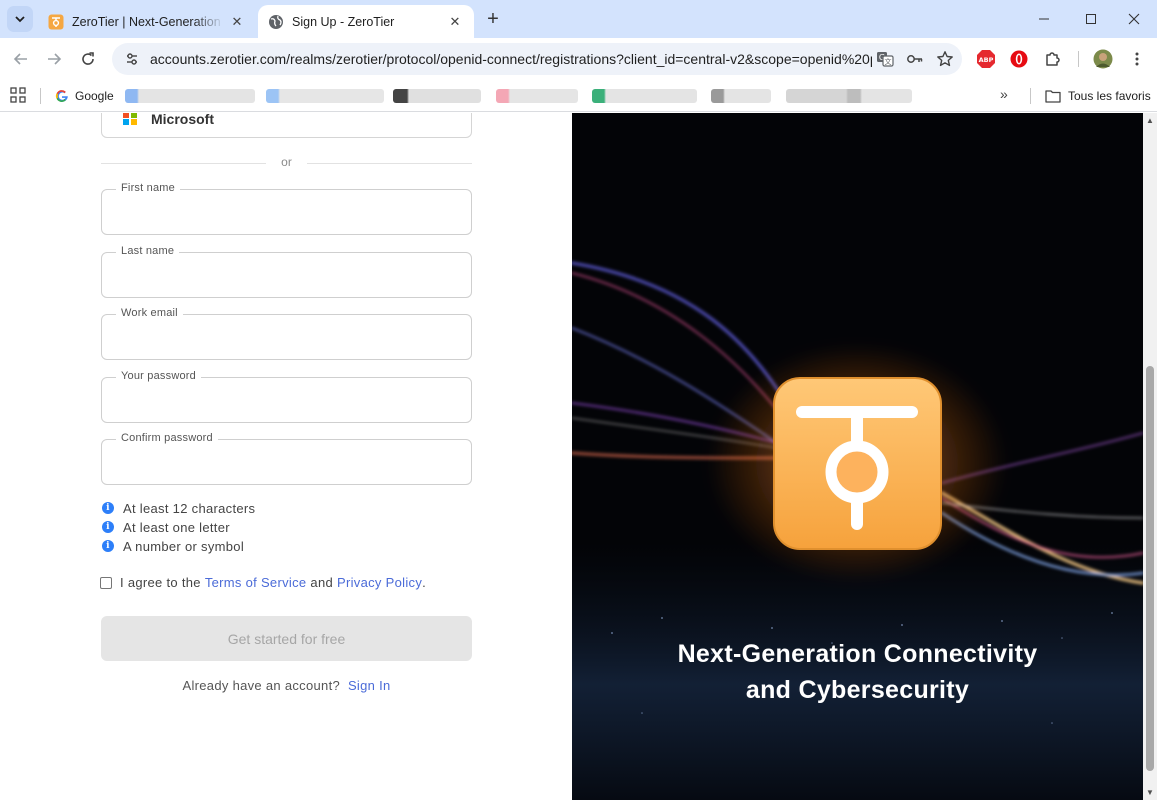 The image size is (1157, 800). What do you see at coordinates (322, 582) in the screenshot?
I see `agree-and: and` at bounding box center [322, 582].